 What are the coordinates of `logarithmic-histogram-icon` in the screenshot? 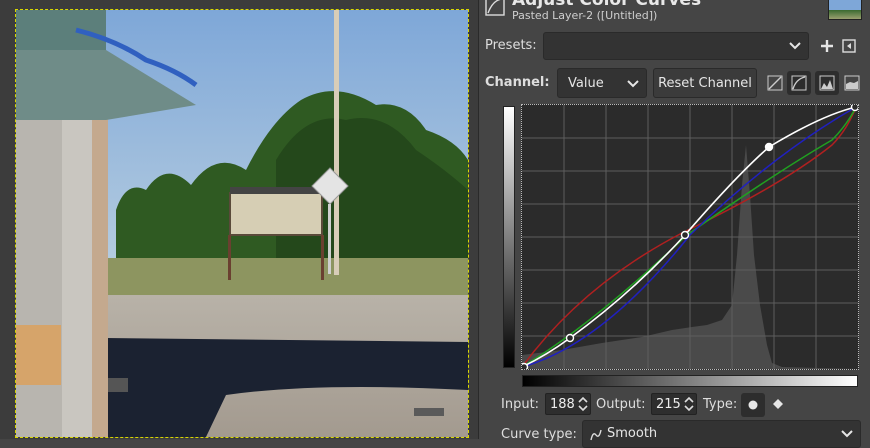 It's located at (852, 83).